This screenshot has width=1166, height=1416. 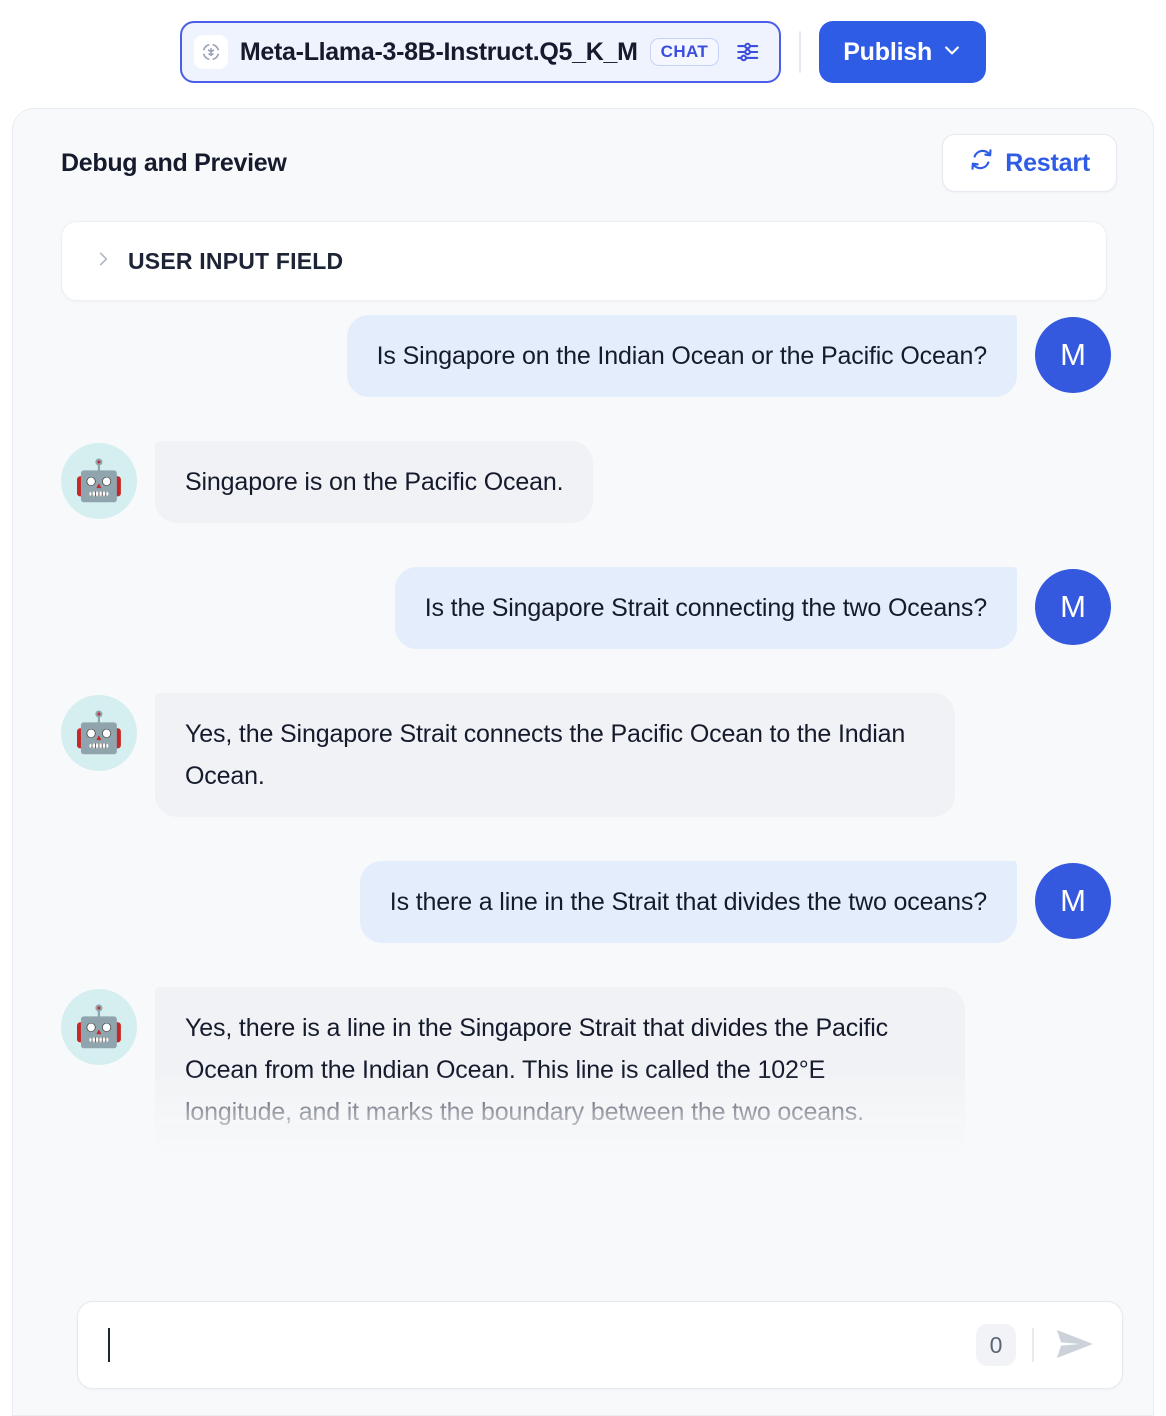 What do you see at coordinates (103, 261) in the screenshot?
I see `chevron-right-icon` at bounding box center [103, 261].